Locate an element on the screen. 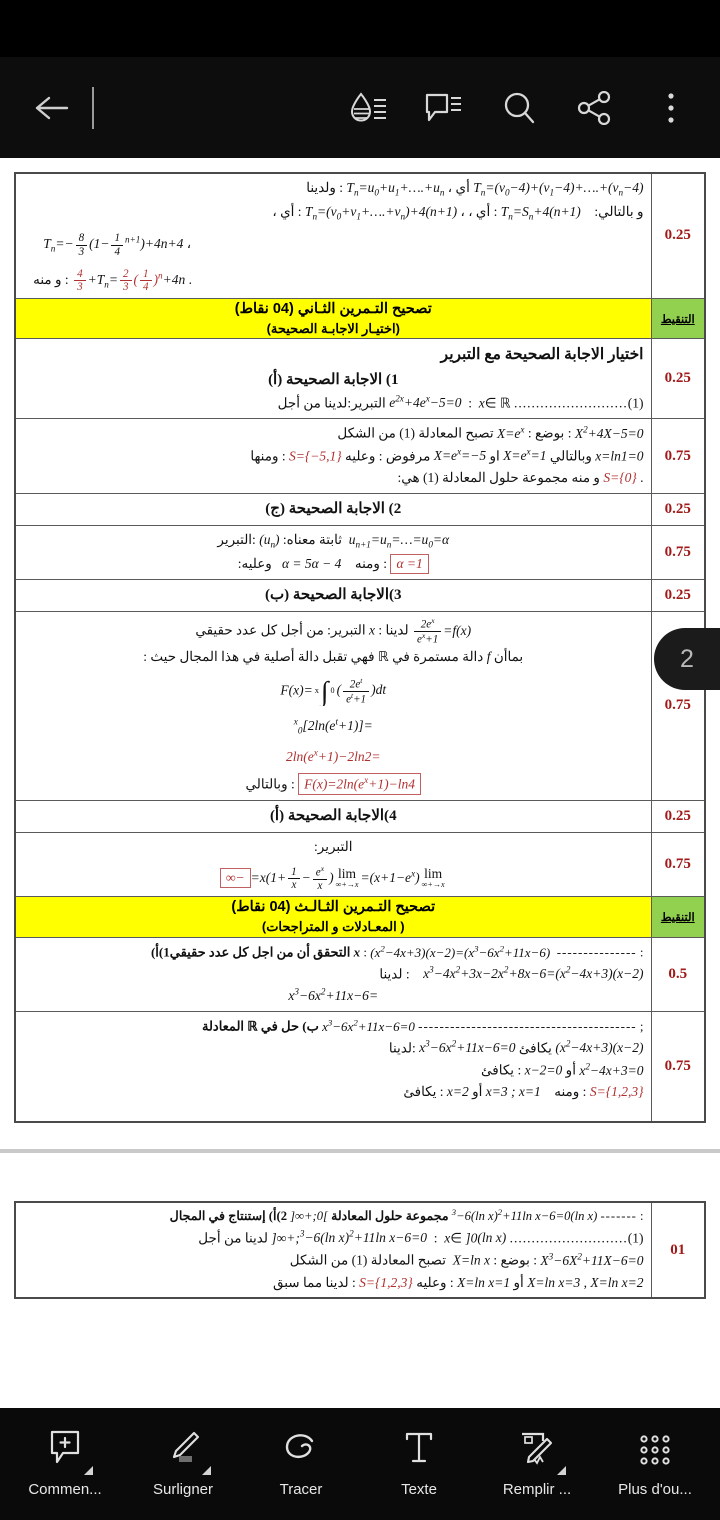 The width and height of the screenshot is (720, 1520). math-line: F(x)=2ln(ex+1)−ln4 : وبالتالي is located at coordinates (333, 781).